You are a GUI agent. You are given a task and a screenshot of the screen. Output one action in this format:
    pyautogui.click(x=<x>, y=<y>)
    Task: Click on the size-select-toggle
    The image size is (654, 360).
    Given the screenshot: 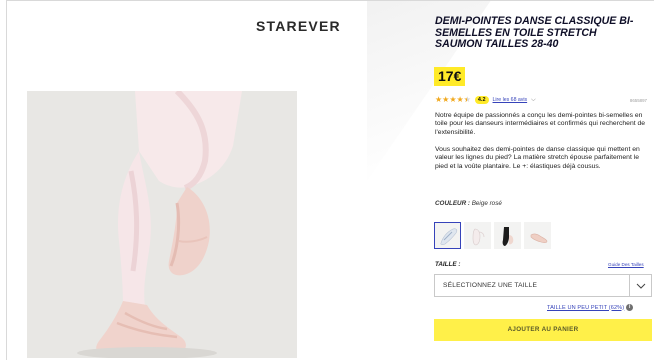 What is the action you would take?
    pyautogui.click(x=640, y=285)
    